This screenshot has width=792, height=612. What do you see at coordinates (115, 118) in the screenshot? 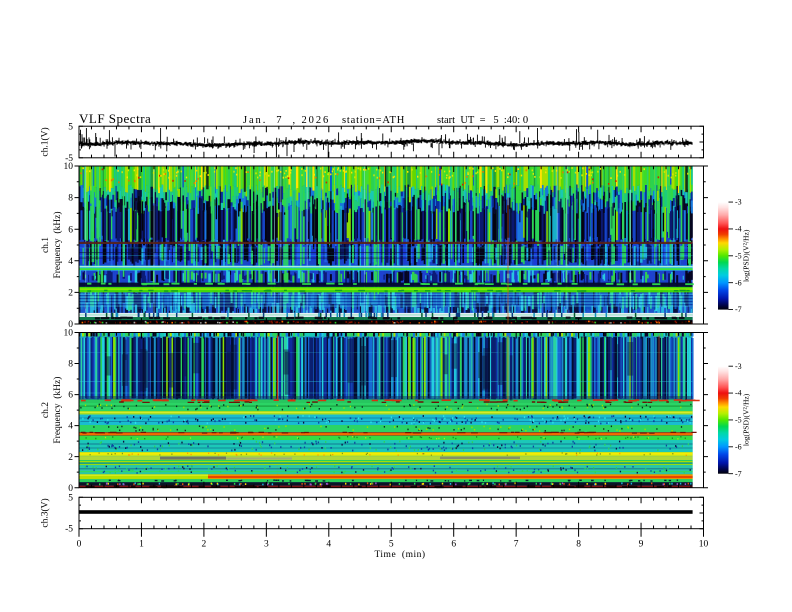
I see `svg-text: VLF Spectra` at bounding box center [115, 118].